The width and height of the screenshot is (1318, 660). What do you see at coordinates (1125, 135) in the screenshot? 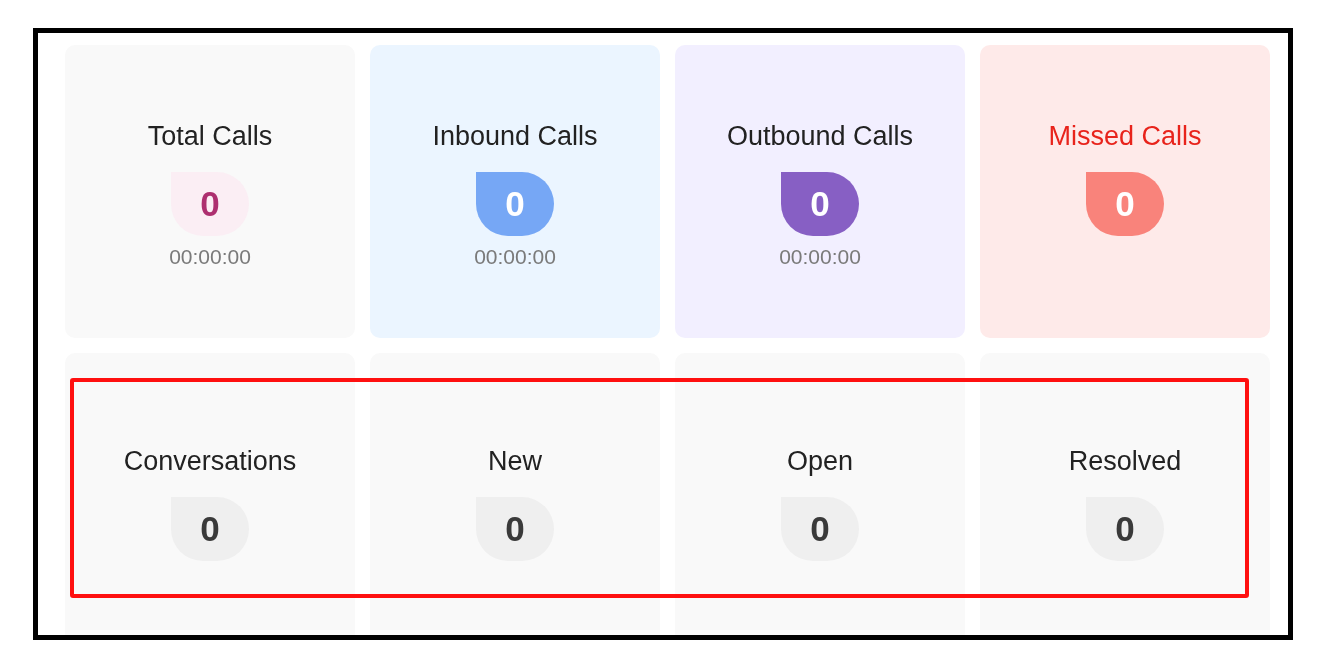
I see `card-title: Missed Calls` at bounding box center [1125, 135].